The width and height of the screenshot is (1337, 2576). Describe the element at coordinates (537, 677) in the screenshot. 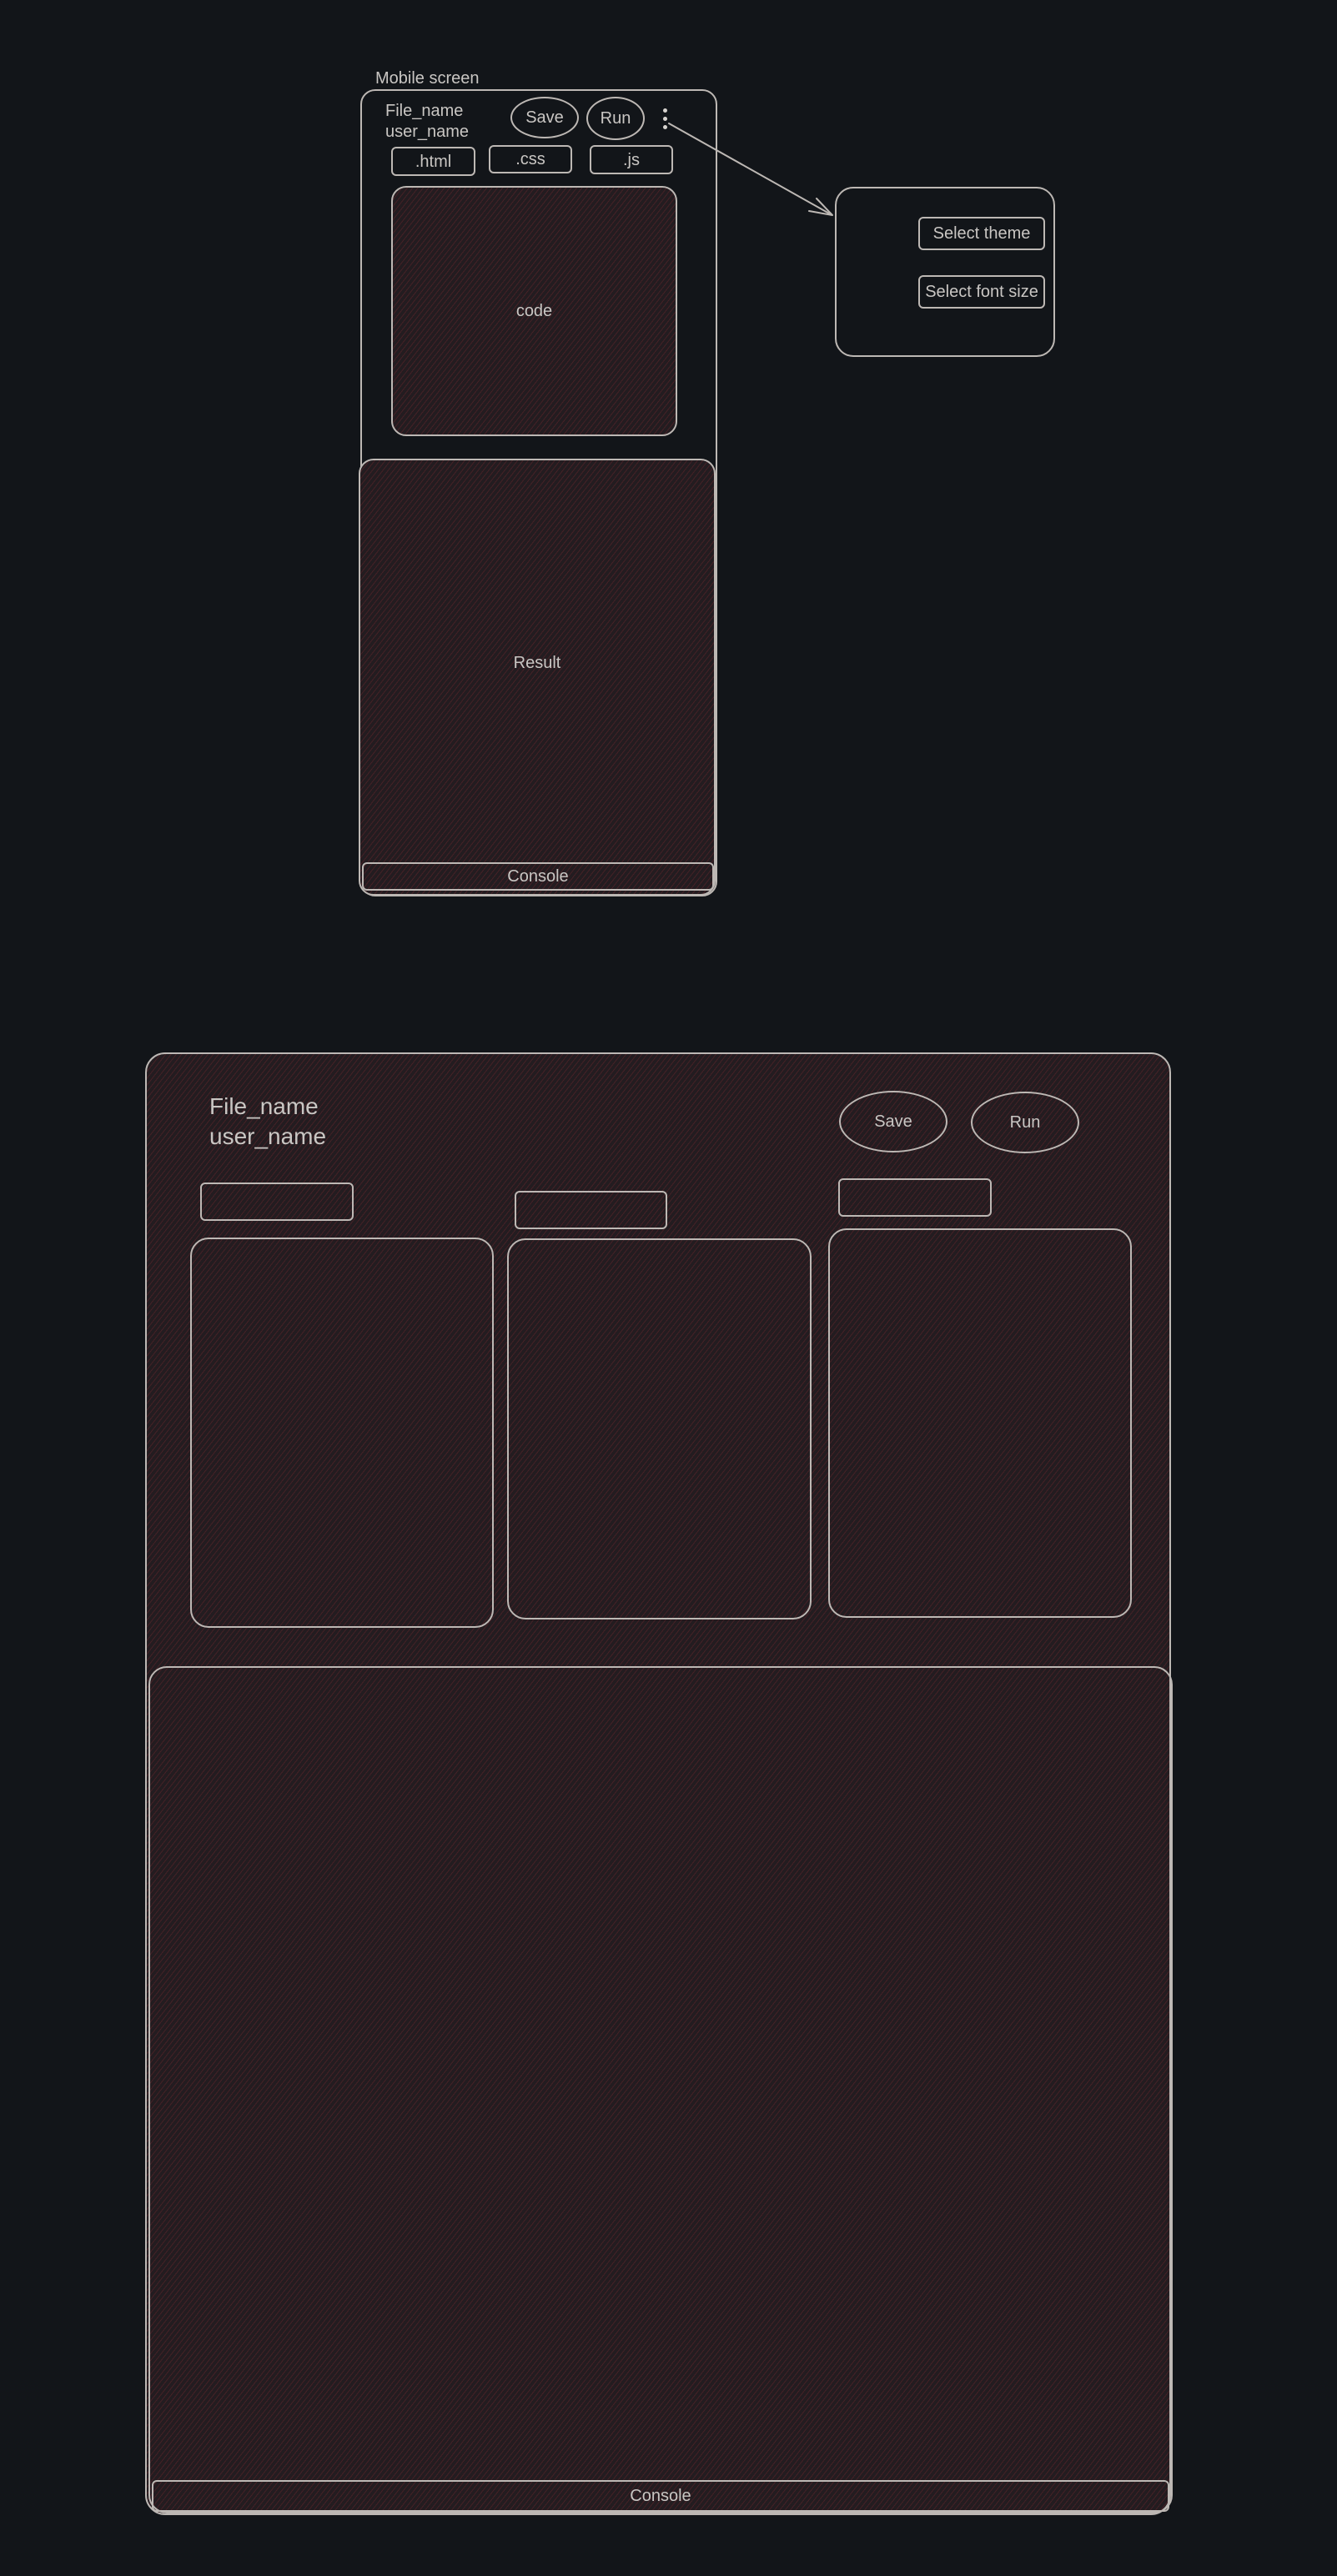

I see `mobile-result-panel: Result Console` at that location.